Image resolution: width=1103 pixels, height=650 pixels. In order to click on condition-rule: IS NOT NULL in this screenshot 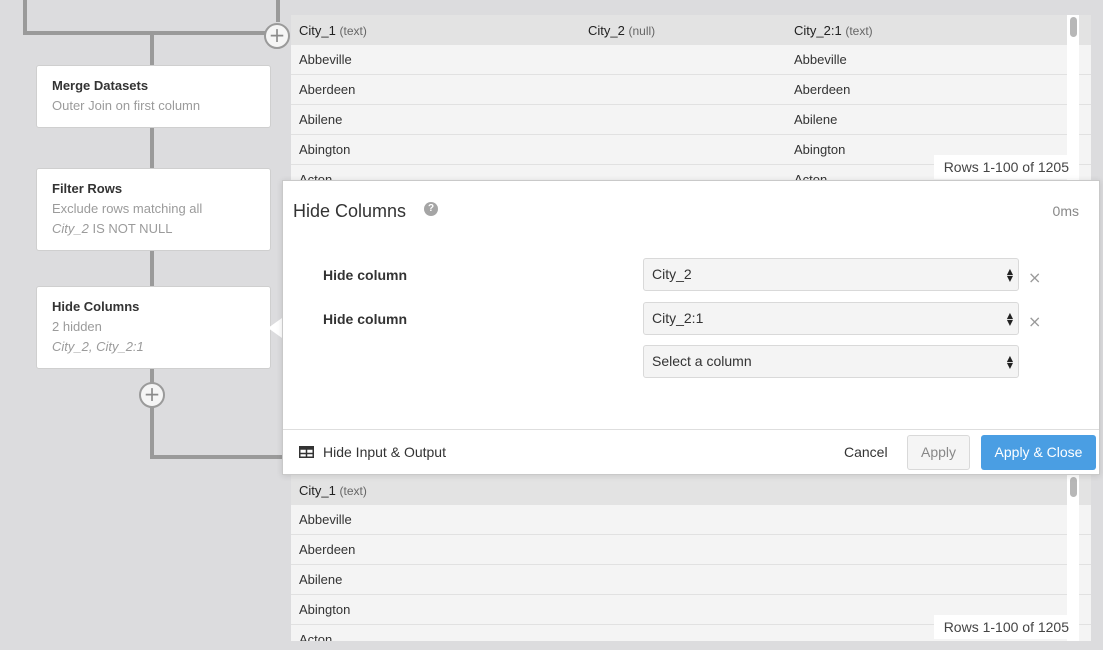, I will do `click(130, 228)`.